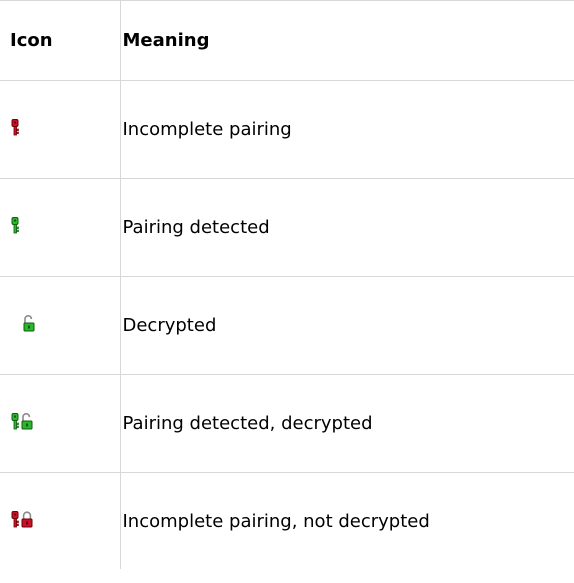 This screenshot has height=583, width=574. What do you see at coordinates (346, 227) in the screenshot?
I see `meaning-cell: Pairing detected` at bounding box center [346, 227].